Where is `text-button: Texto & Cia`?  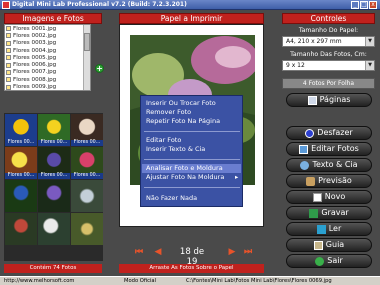 text-button: Texto & Cia is located at coordinates (329, 165).